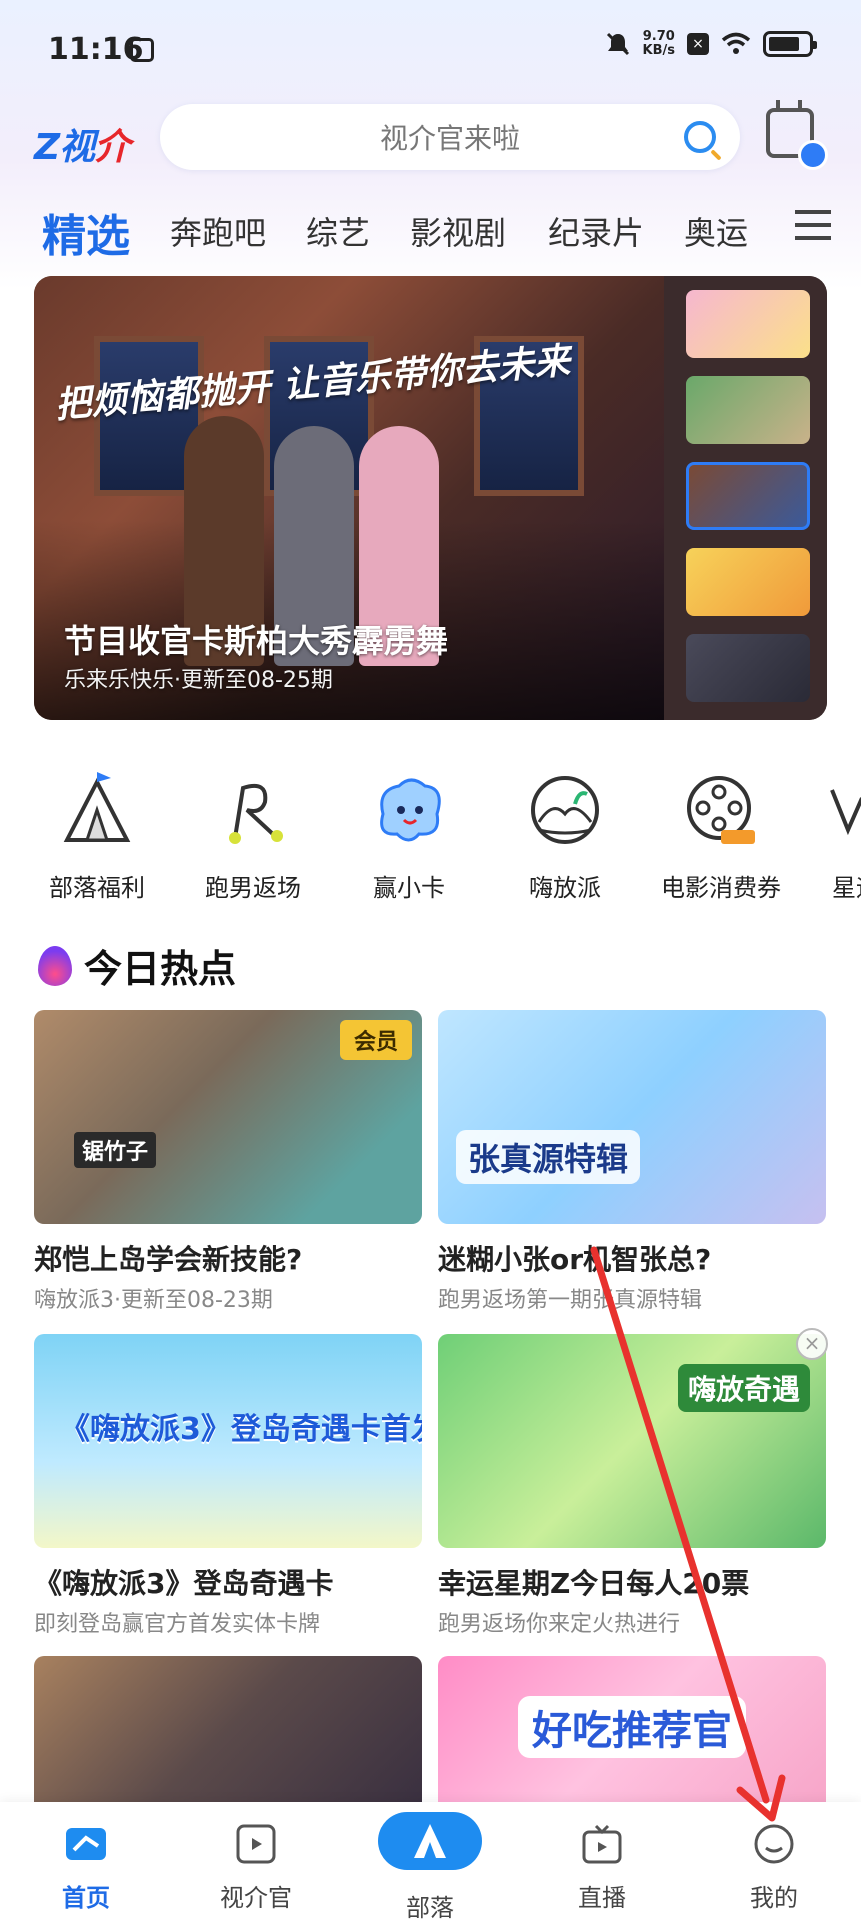 Image resolution: width=861 pixels, height=1920 pixels. What do you see at coordinates (256, 641) in the screenshot?
I see `banner-title: 节目收官卡斯柏大秀霹雳舞` at bounding box center [256, 641].